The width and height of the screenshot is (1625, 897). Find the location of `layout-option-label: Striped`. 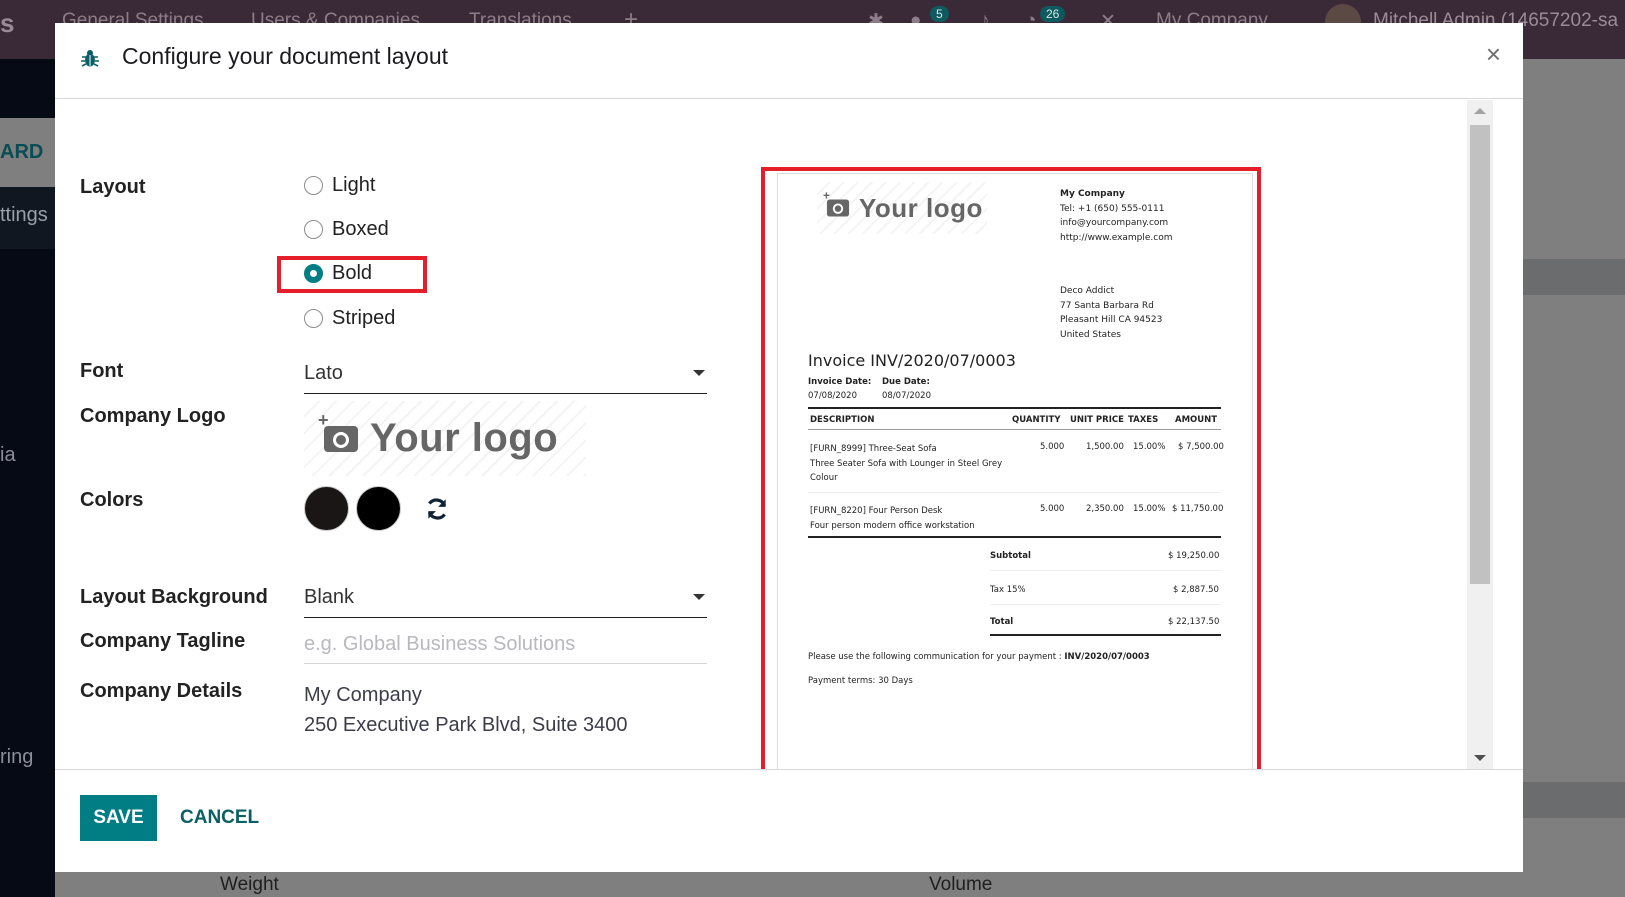

layout-option-label: Striped is located at coordinates (364, 318).